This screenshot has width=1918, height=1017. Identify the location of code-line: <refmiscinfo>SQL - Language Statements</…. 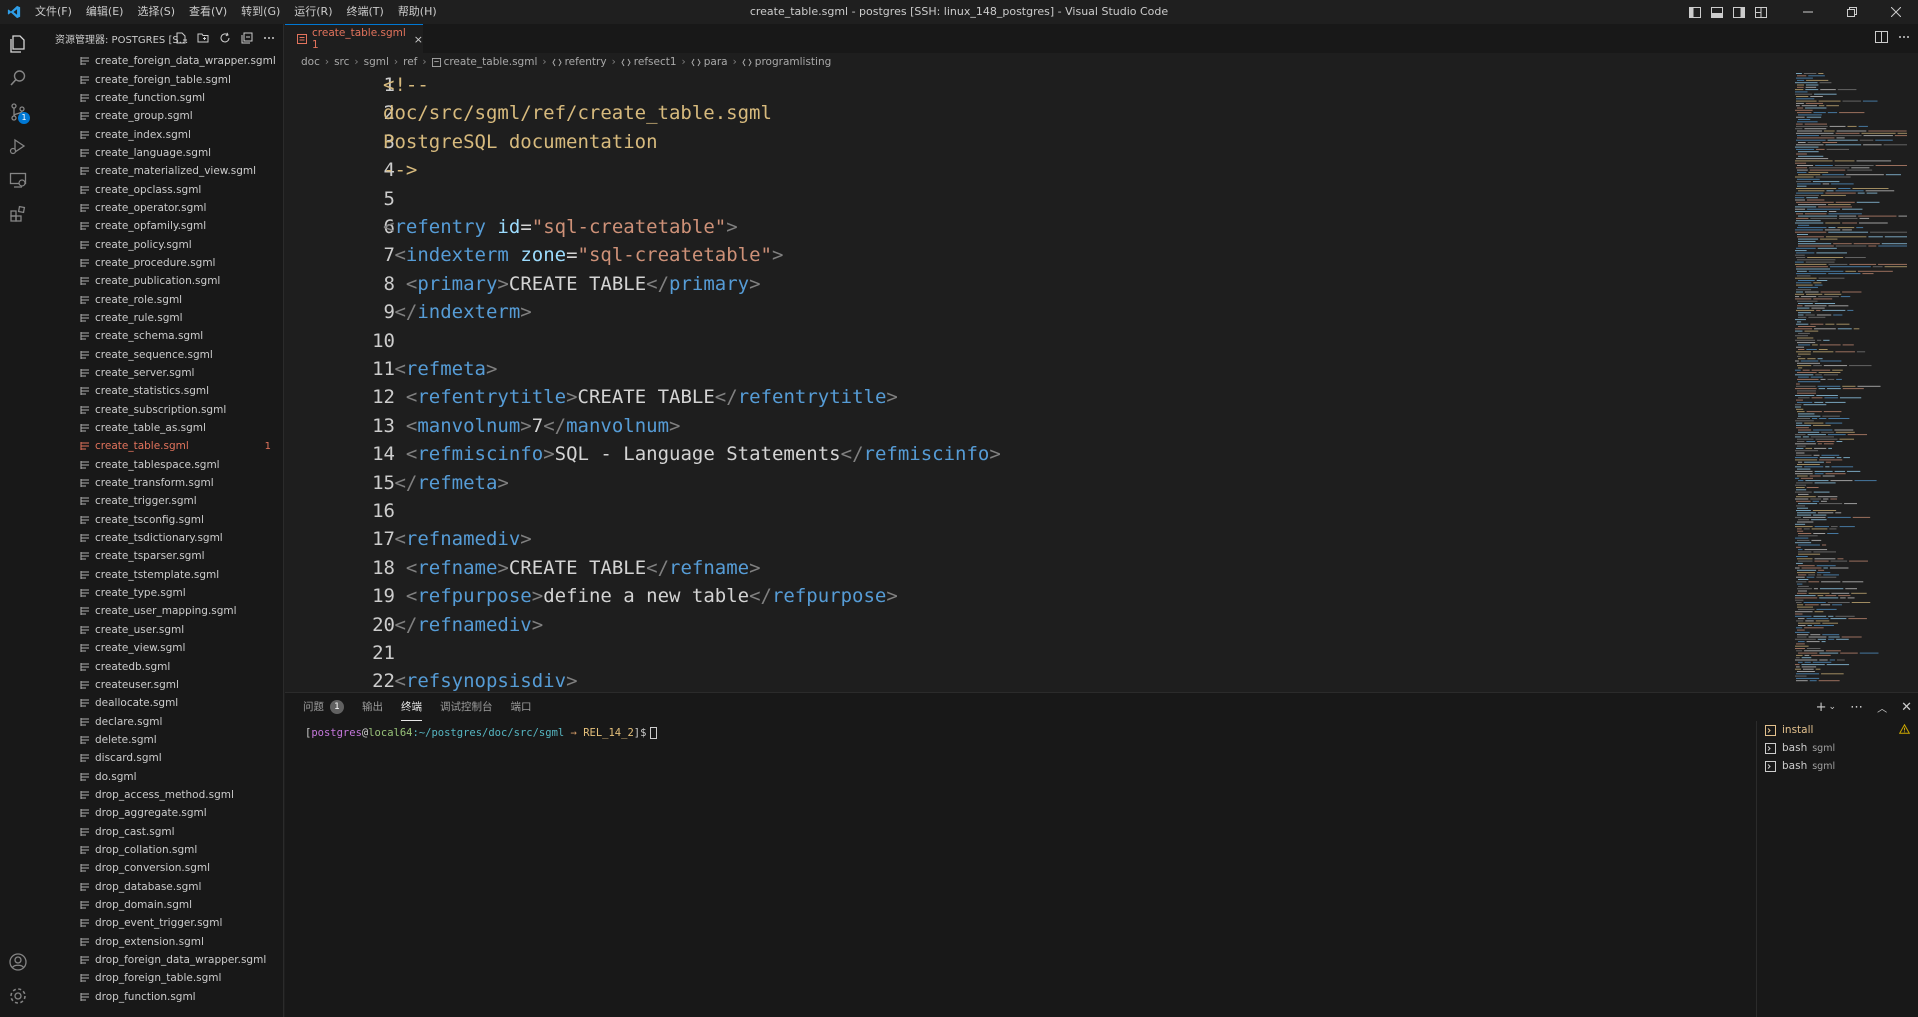
(692, 454).